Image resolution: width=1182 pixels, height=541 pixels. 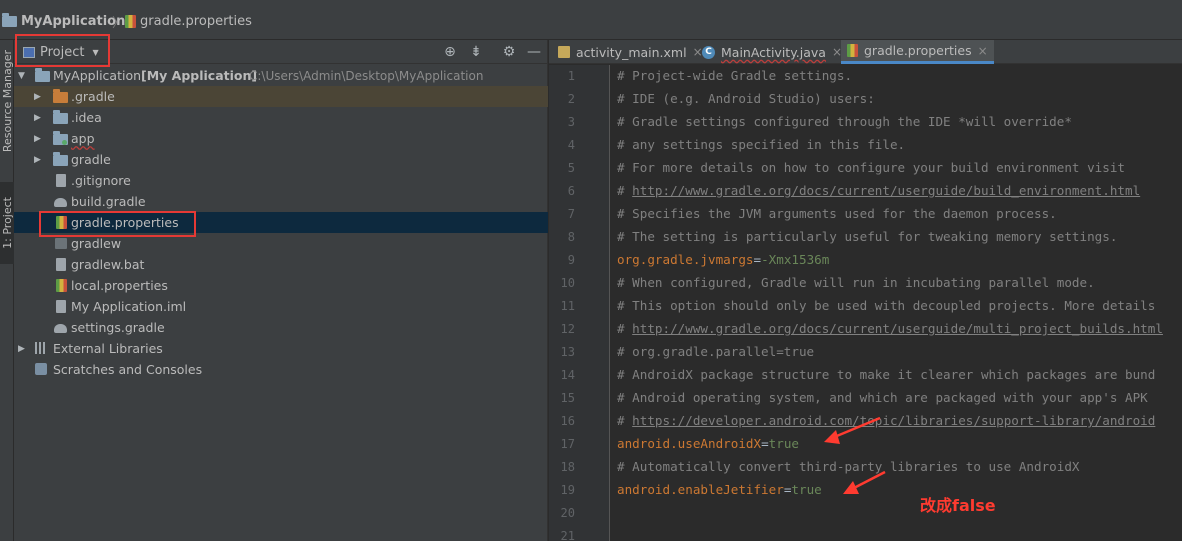 I want to click on tab-label: gradle.properties, so click(x=918, y=50).